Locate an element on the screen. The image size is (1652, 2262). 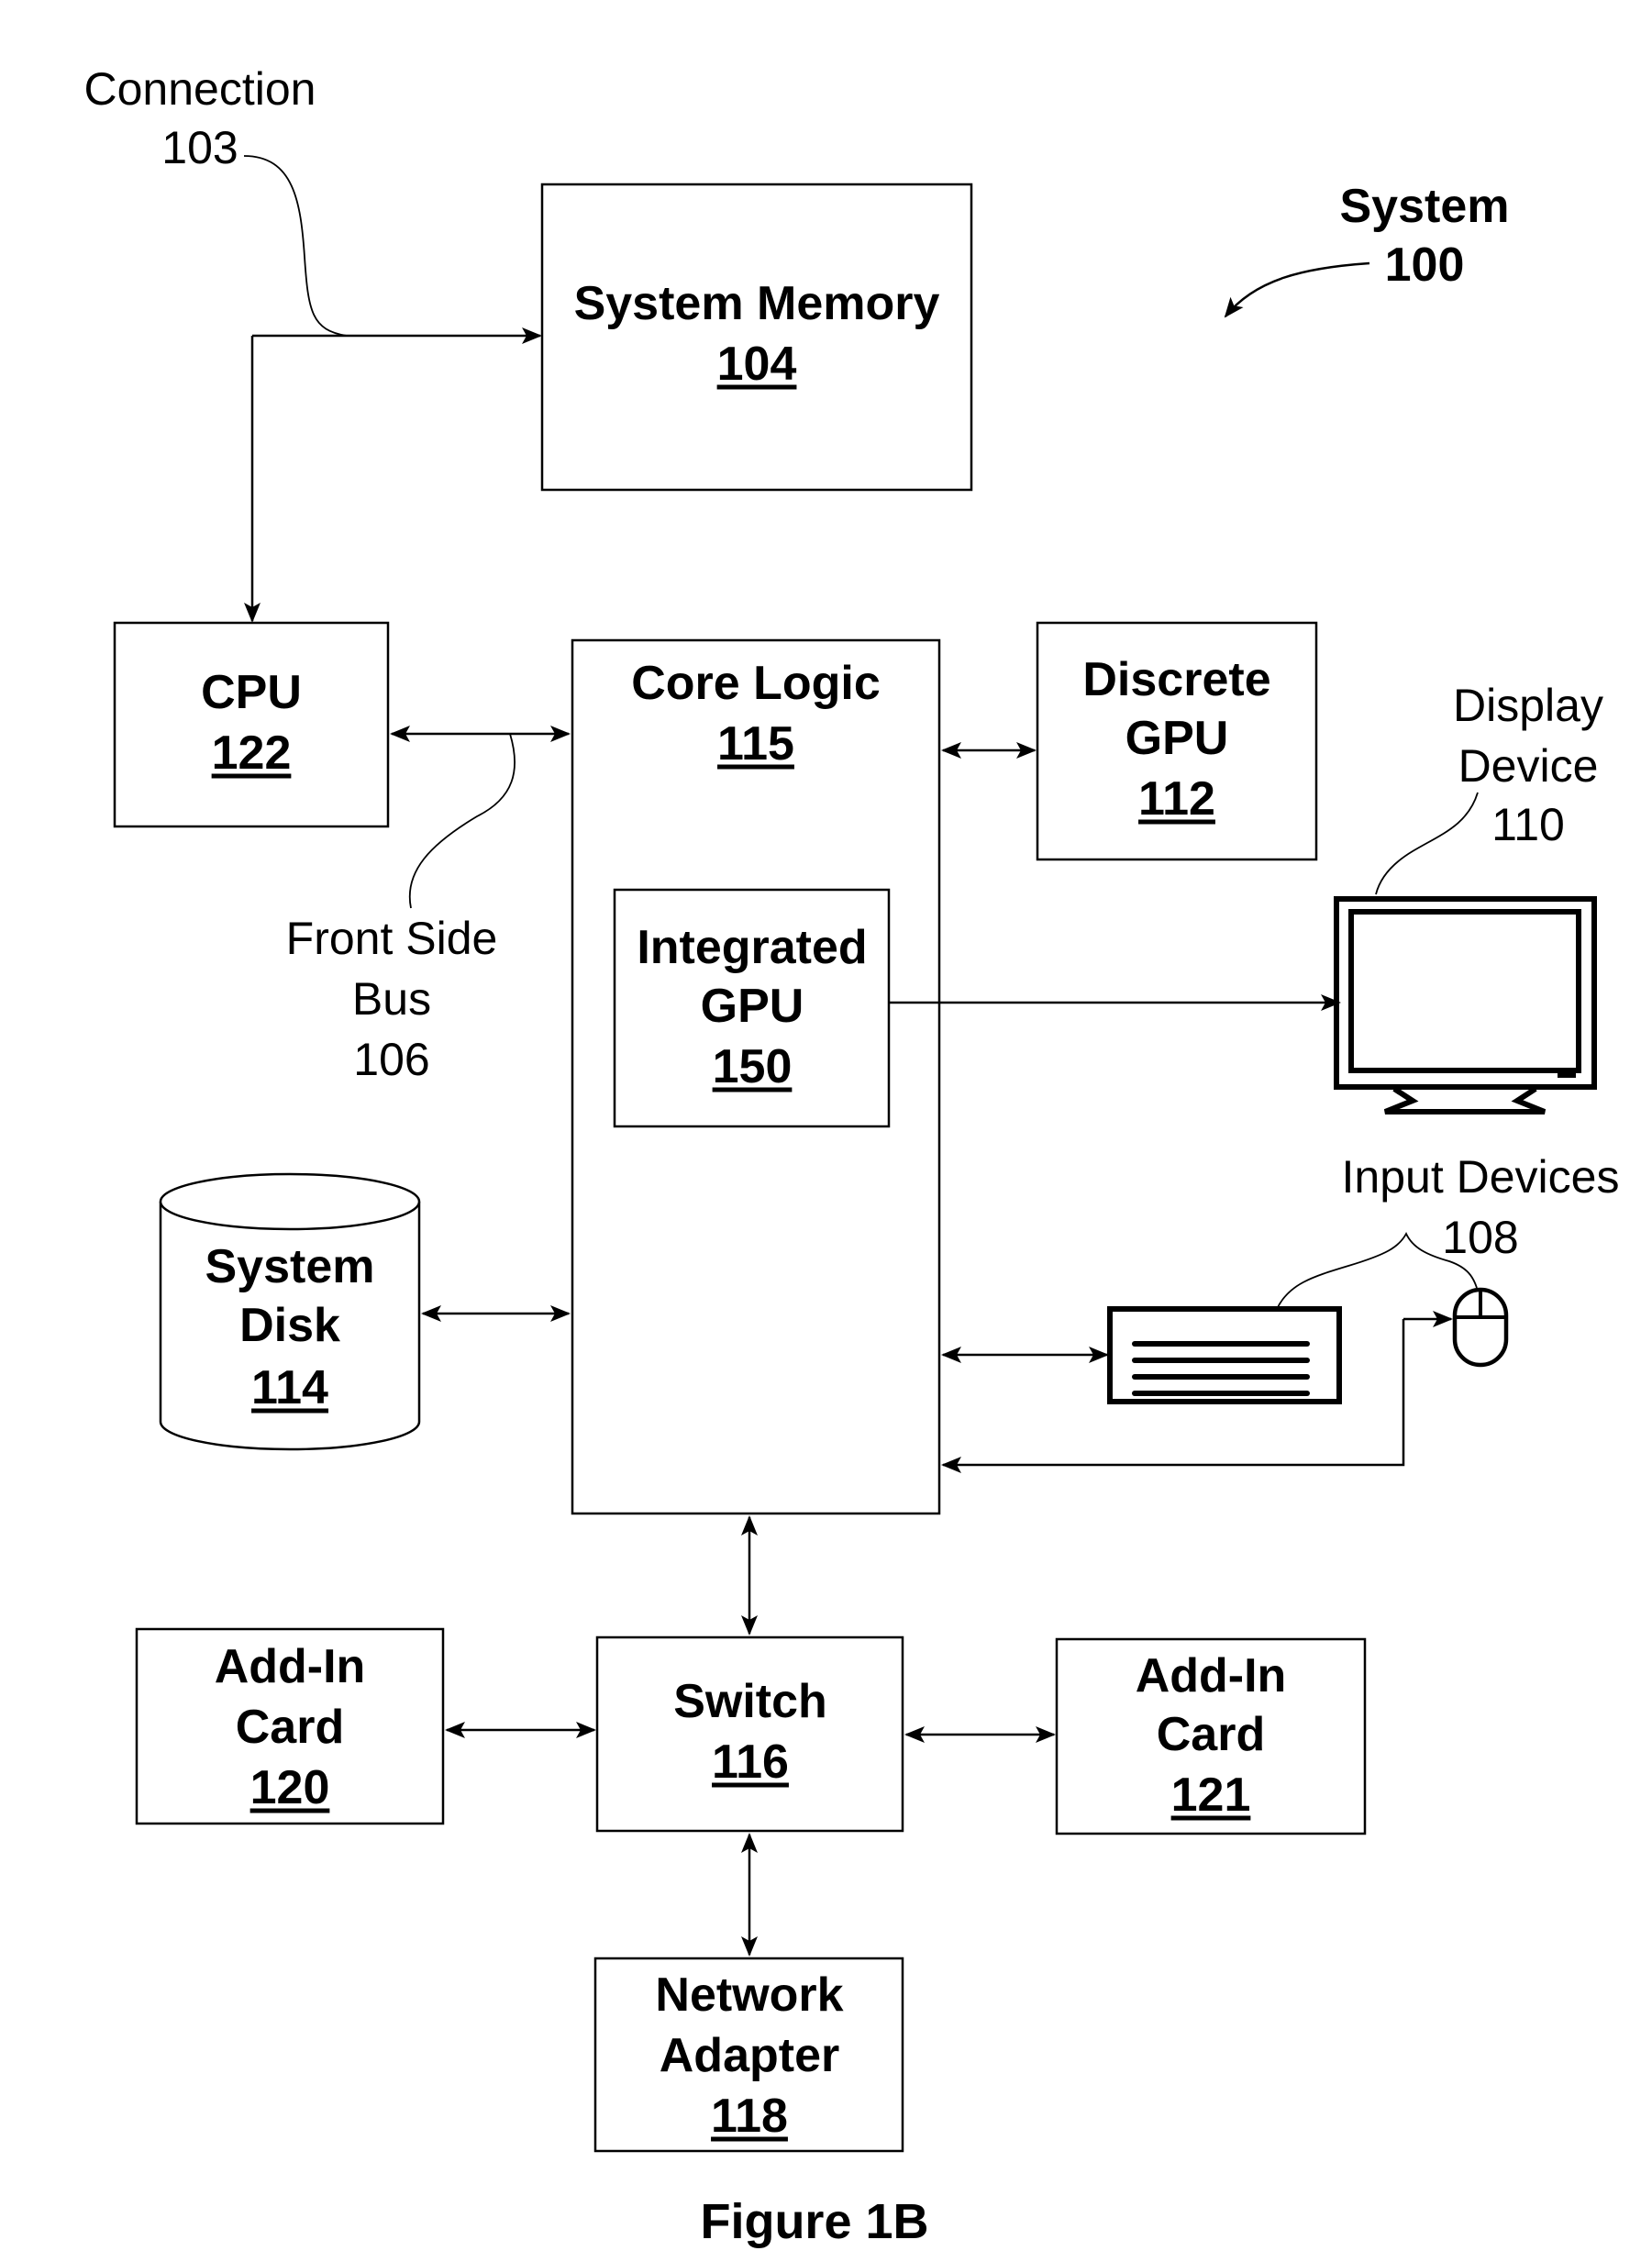
switch-block: Switch 116 is located at coordinates (749, 1734).